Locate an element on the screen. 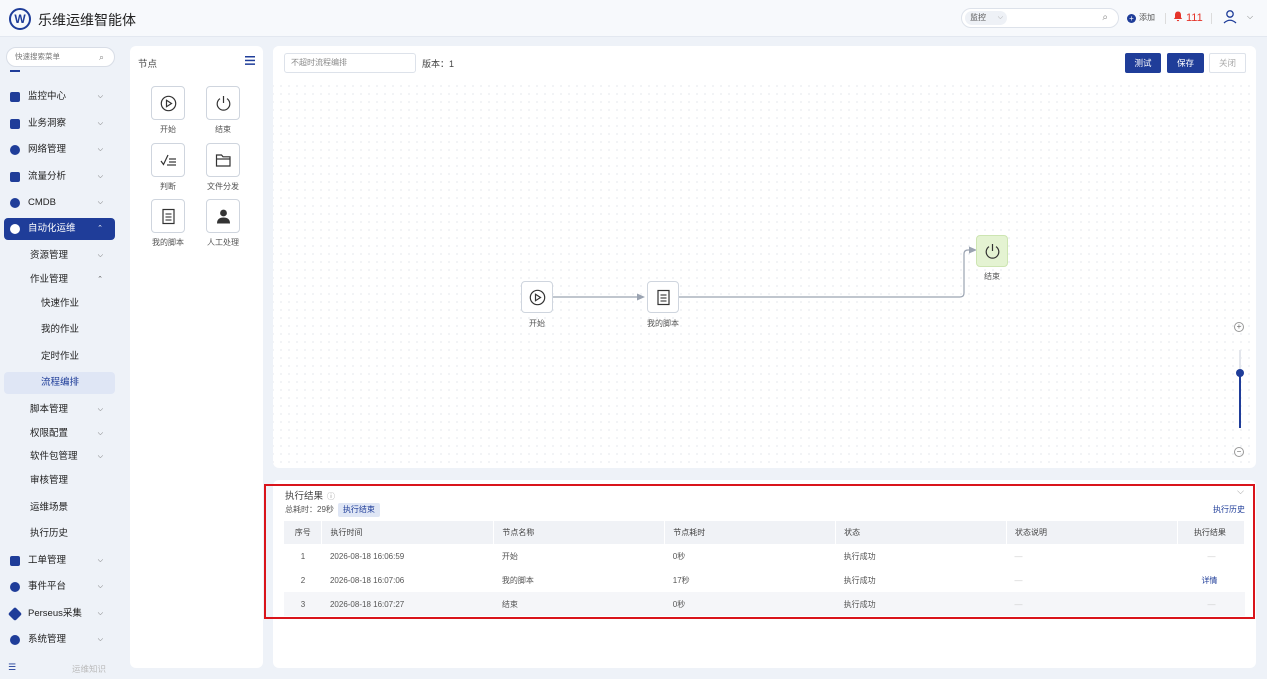 The width and height of the screenshot is (1267, 679). sidebar-job-quick: 快速作业 is located at coordinates (59, 304).